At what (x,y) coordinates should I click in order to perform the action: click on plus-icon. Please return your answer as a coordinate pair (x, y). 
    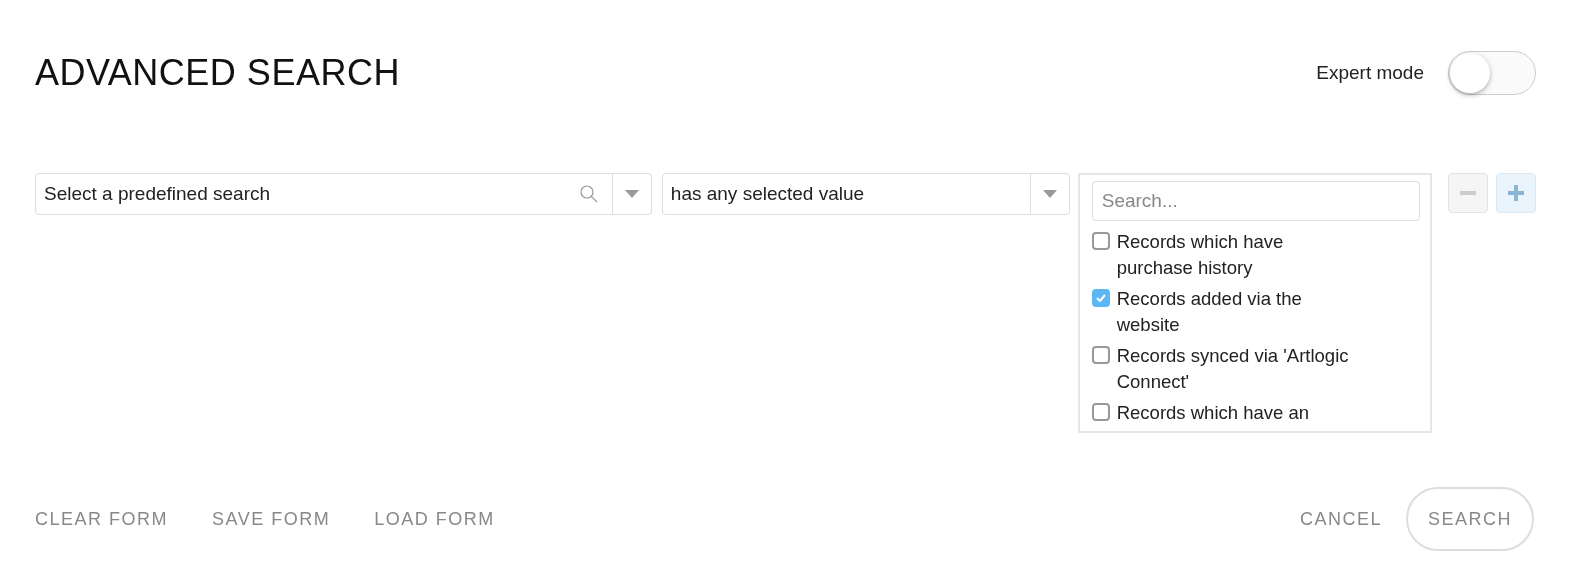
    Looking at the image, I should click on (1516, 193).